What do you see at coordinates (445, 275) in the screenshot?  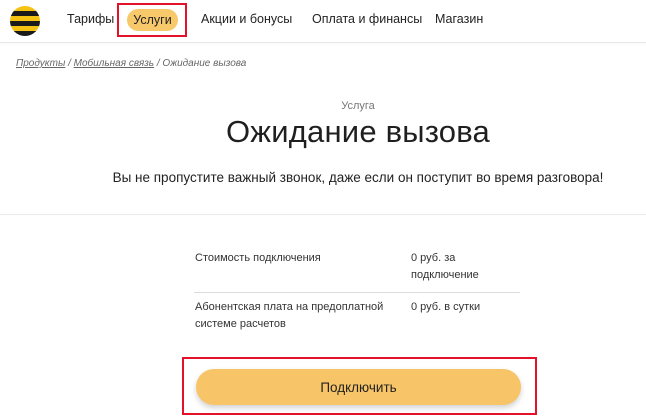 I see `value-line: подключение` at bounding box center [445, 275].